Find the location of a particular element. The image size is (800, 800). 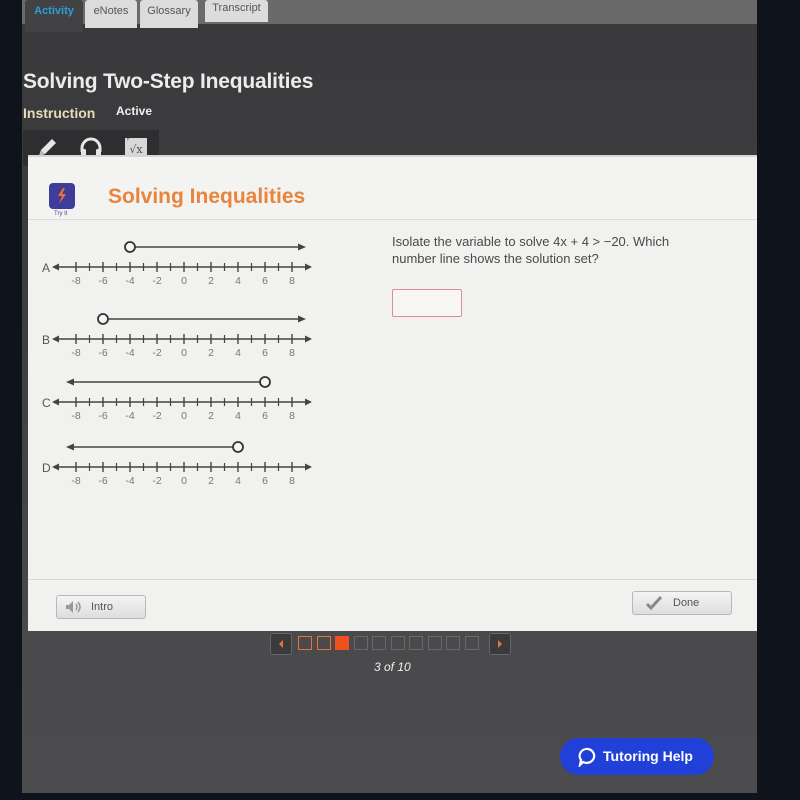

tab-transcript: Transcript is located at coordinates (236, 11).